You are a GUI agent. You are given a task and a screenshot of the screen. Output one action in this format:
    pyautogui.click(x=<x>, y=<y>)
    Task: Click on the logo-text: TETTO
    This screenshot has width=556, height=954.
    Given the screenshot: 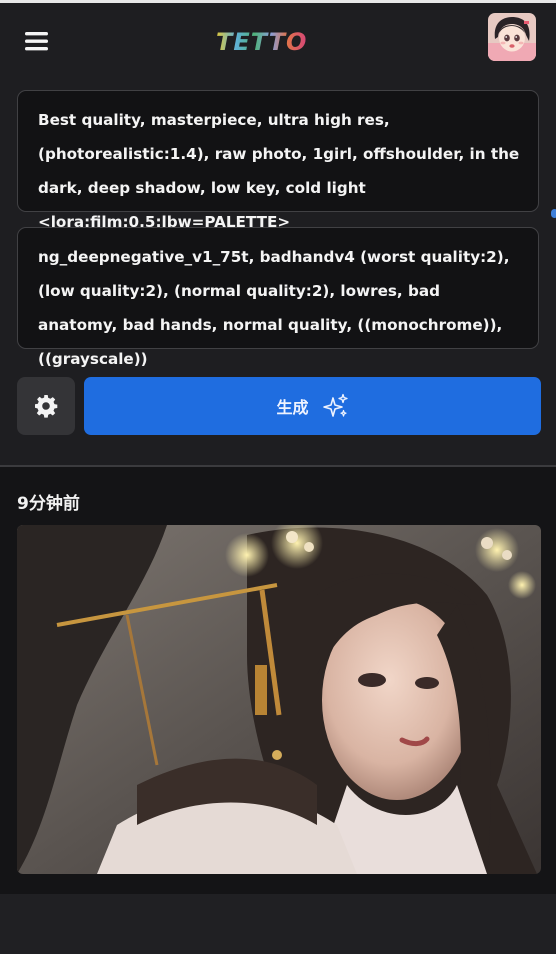 What is the action you would take?
    pyautogui.click(x=261, y=42)
    